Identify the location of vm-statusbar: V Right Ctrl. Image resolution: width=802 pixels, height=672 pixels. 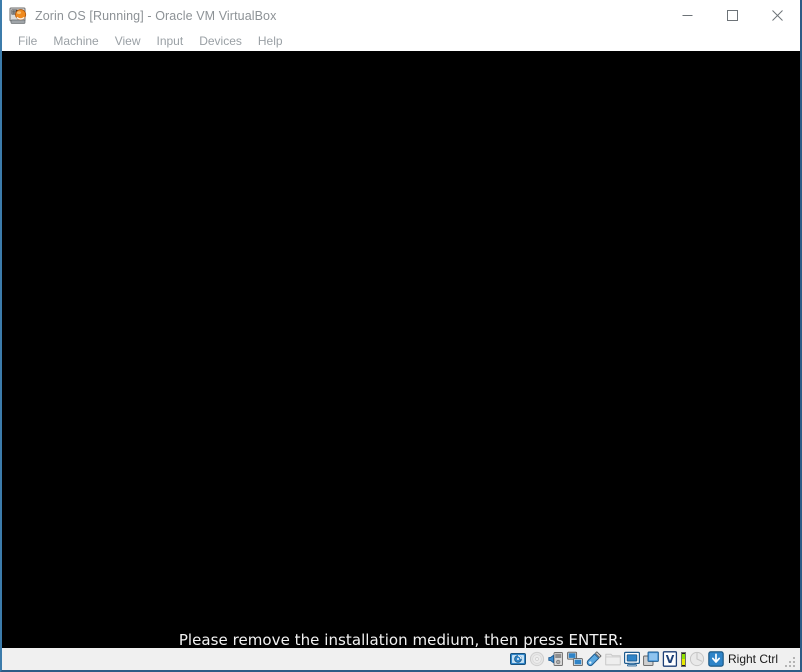
(401, 659).